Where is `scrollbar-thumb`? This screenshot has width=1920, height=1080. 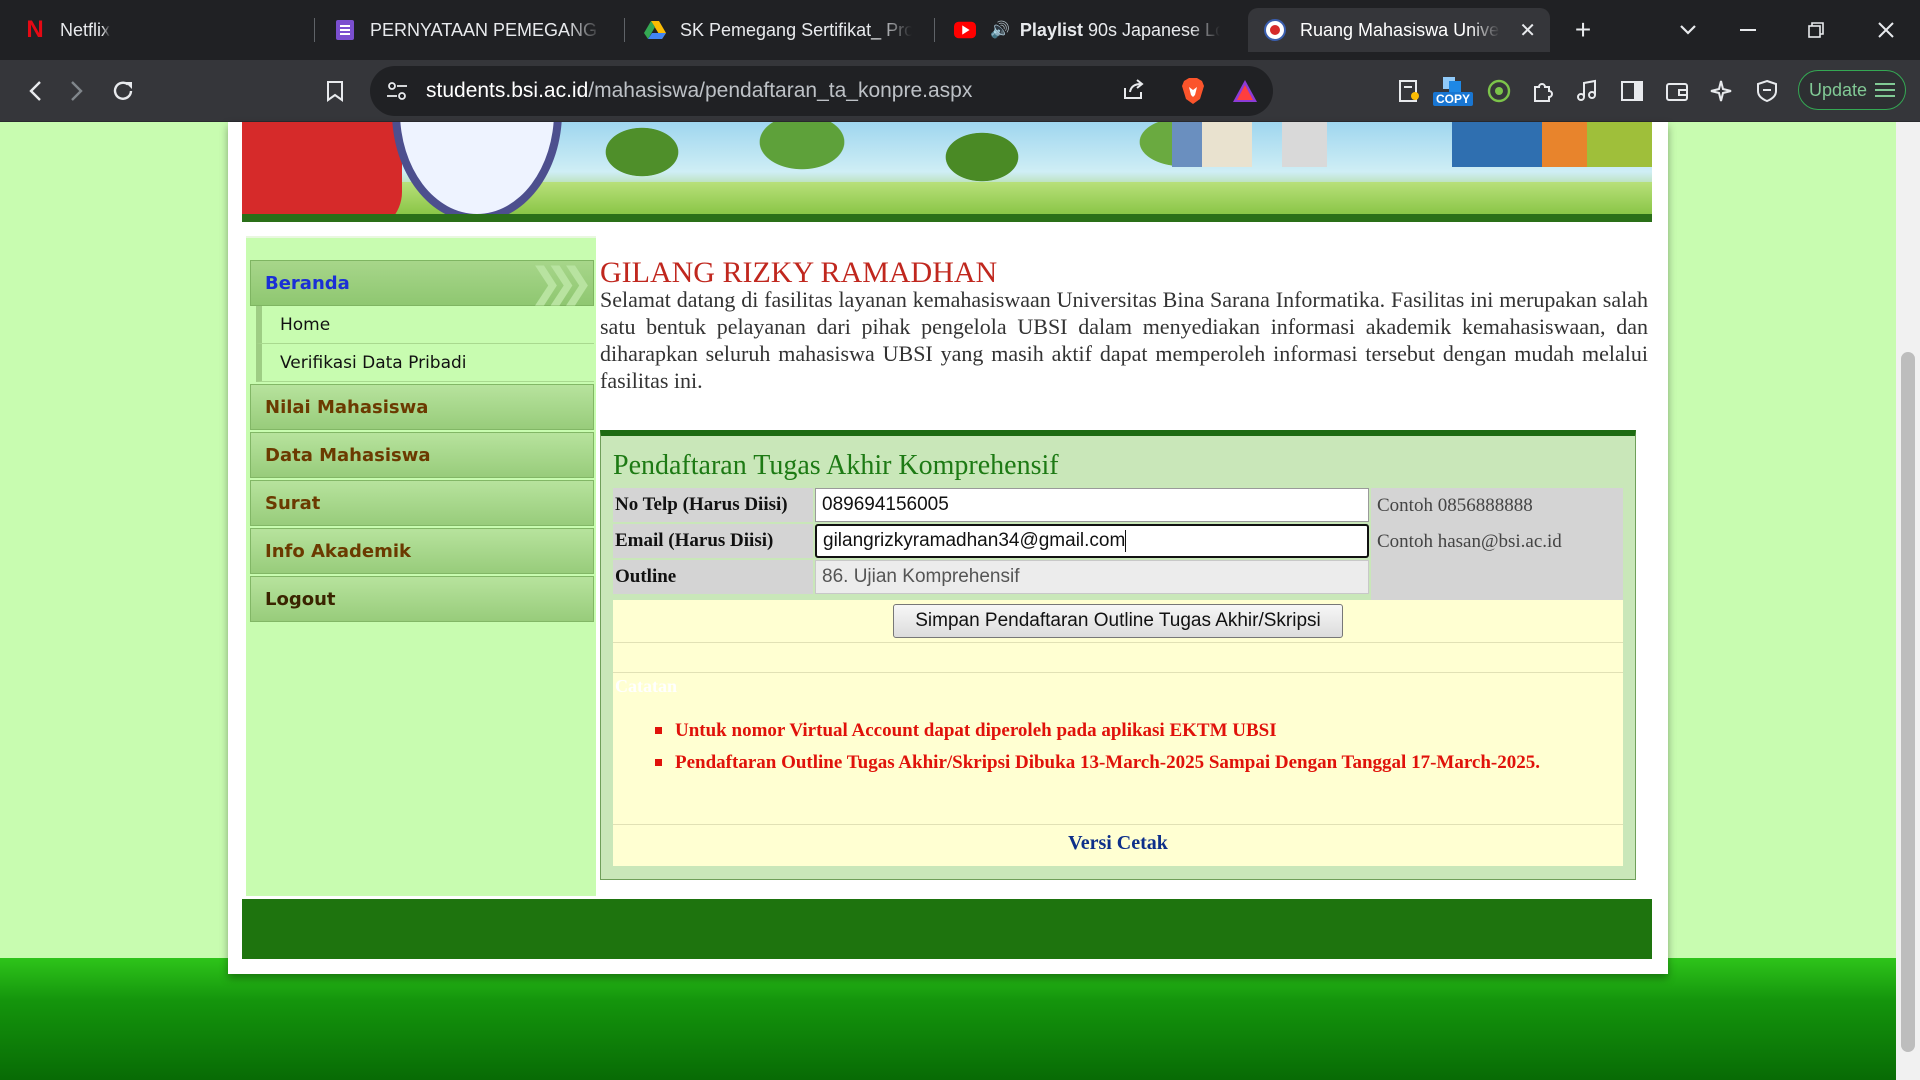
scrollbar-thumb is located at coordinates (1908, 702).